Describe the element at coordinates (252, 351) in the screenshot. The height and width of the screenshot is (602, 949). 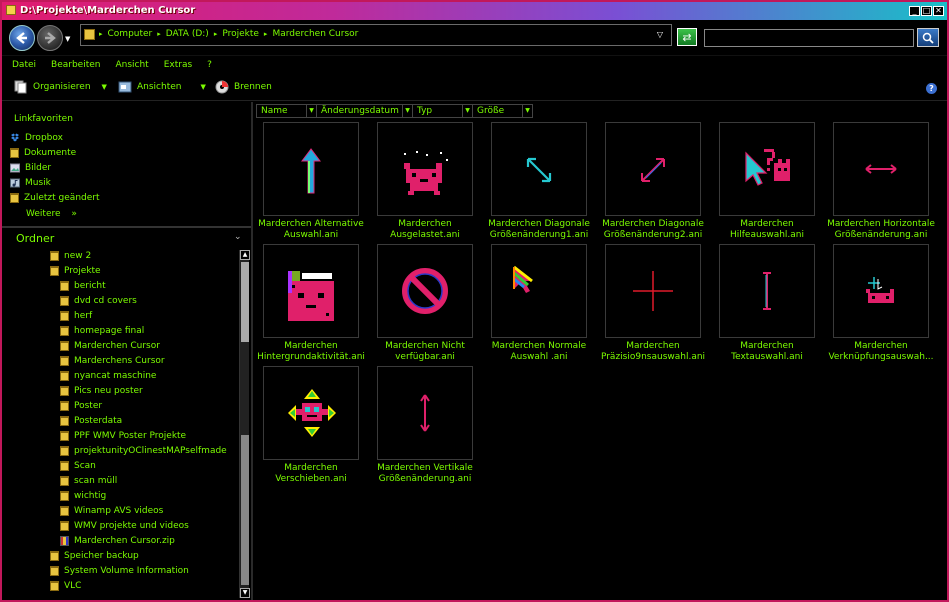
I see `pane-splitter` at that location.